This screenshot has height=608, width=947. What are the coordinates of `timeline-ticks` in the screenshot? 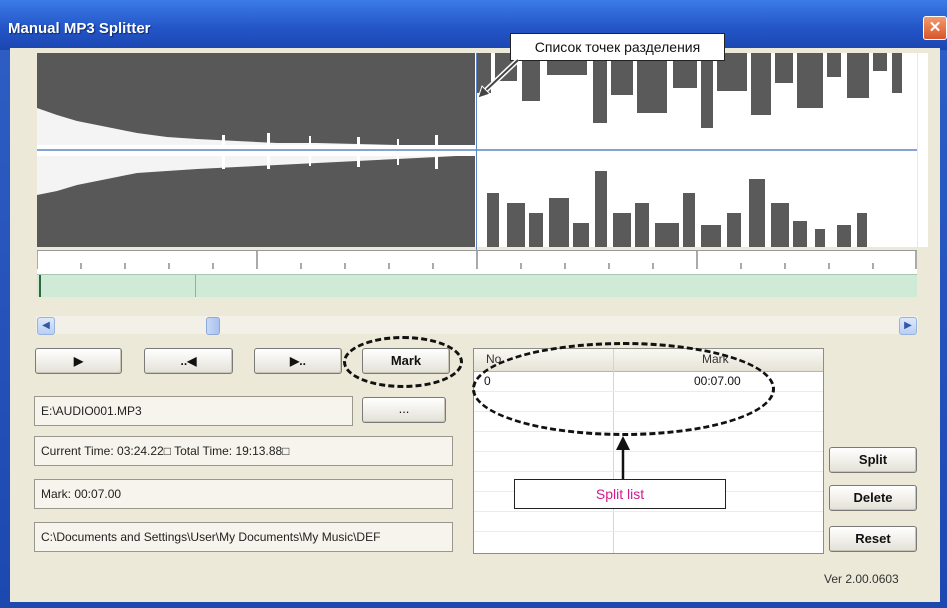 It's located at (476, 260).